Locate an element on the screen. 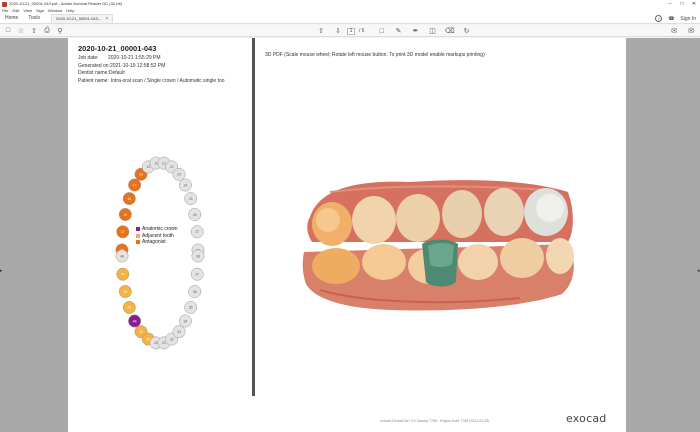 The image size is (700, 432). bookmark-star-icon: ☆ is located at coordinates (21, 31).